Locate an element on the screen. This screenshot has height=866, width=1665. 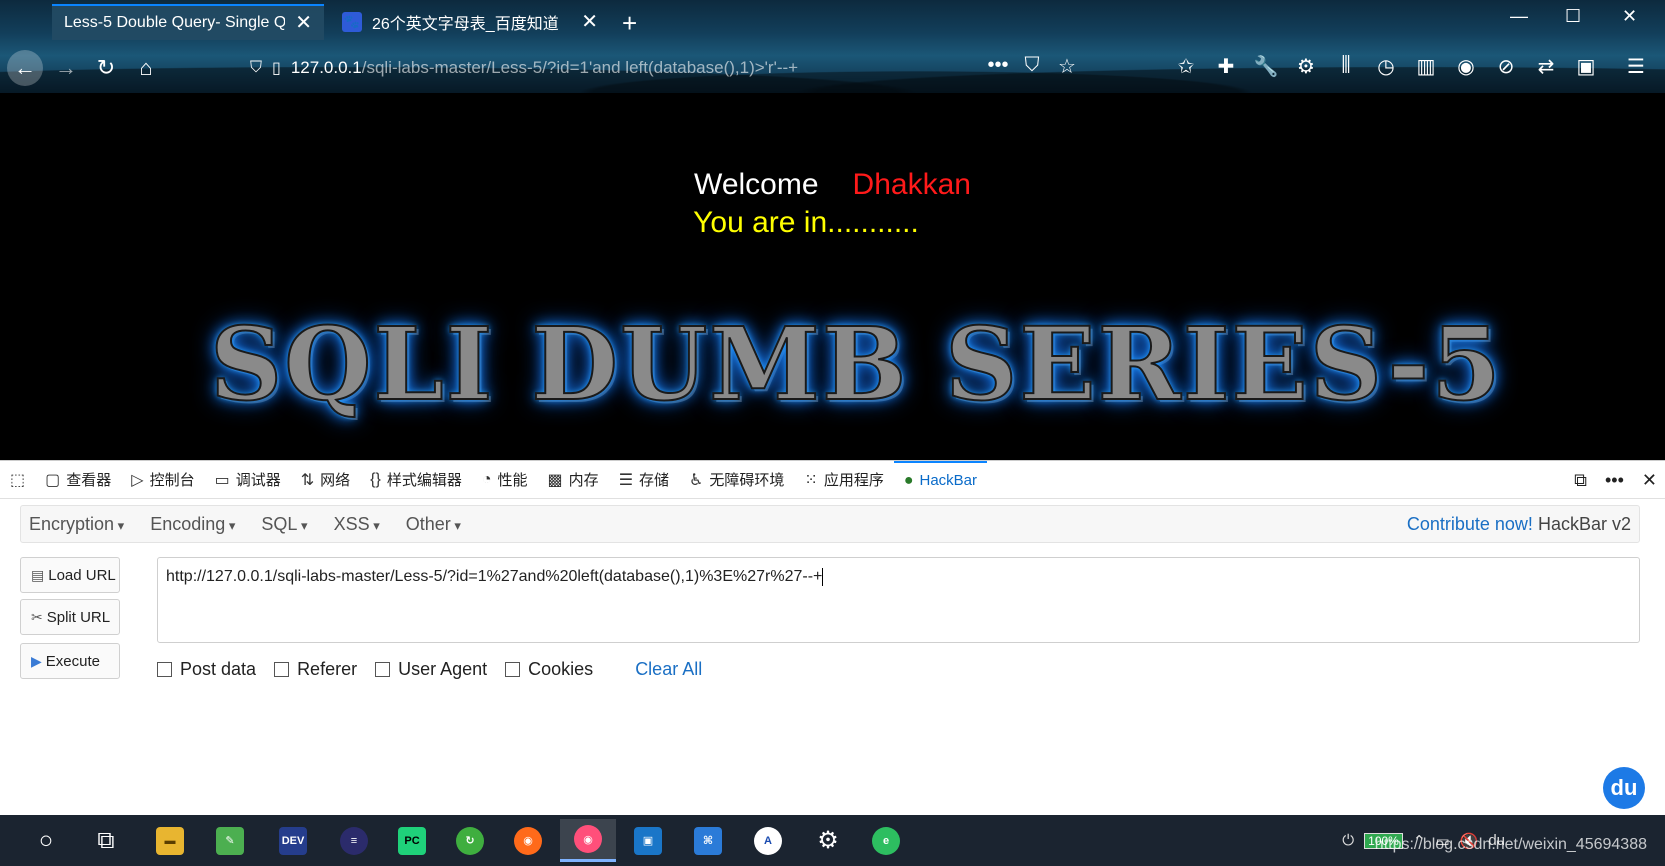
tab-label: 存储 is located at coordinates (654, 480).